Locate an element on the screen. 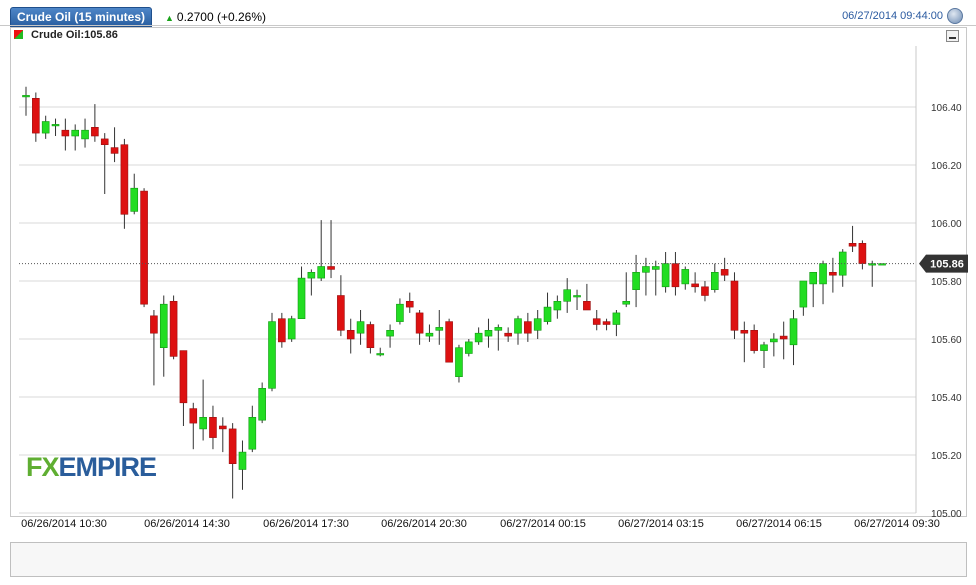 The height and width of the screenshot is (585, 976). y-tick-label: 106.20 is located at coordinates (946, 166).